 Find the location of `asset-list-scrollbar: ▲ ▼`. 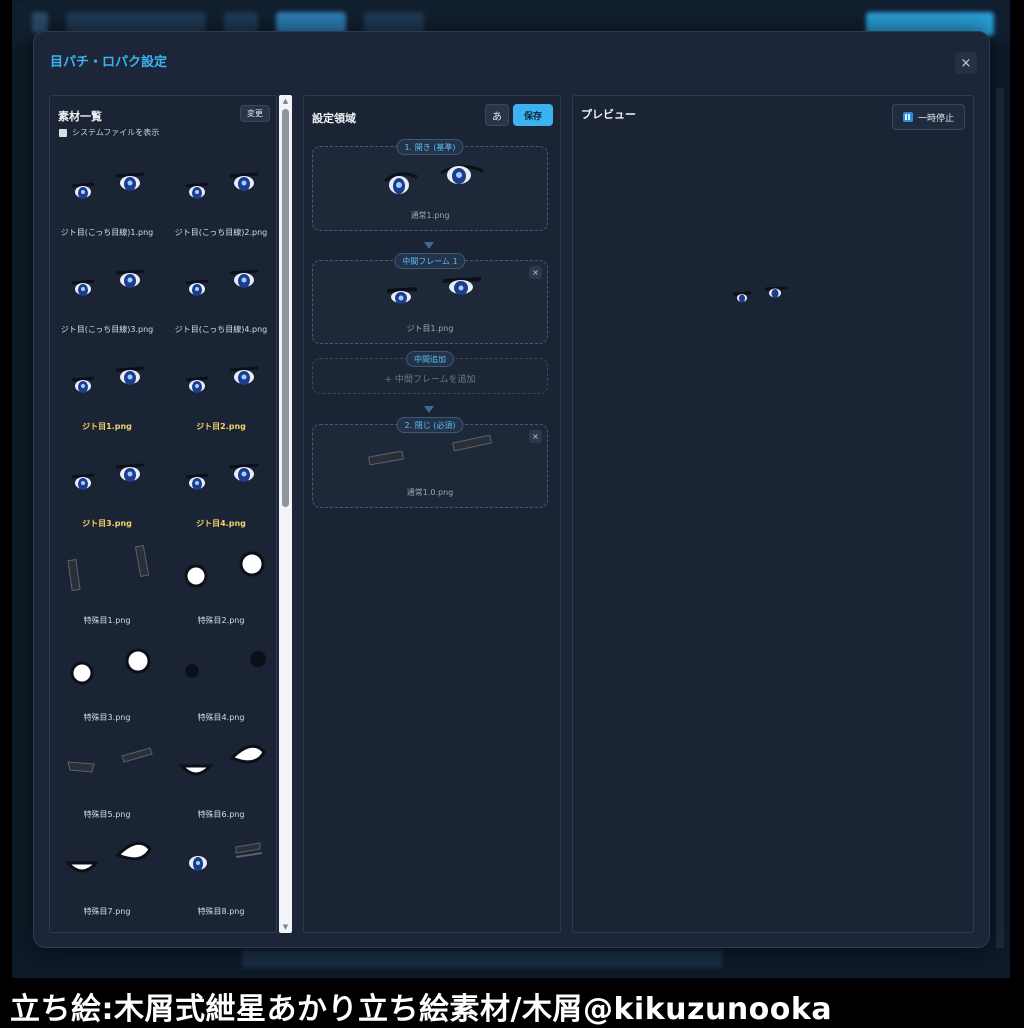

asset-list-scrollbar: ▲ ▼ is located at coordinates (285, 514).